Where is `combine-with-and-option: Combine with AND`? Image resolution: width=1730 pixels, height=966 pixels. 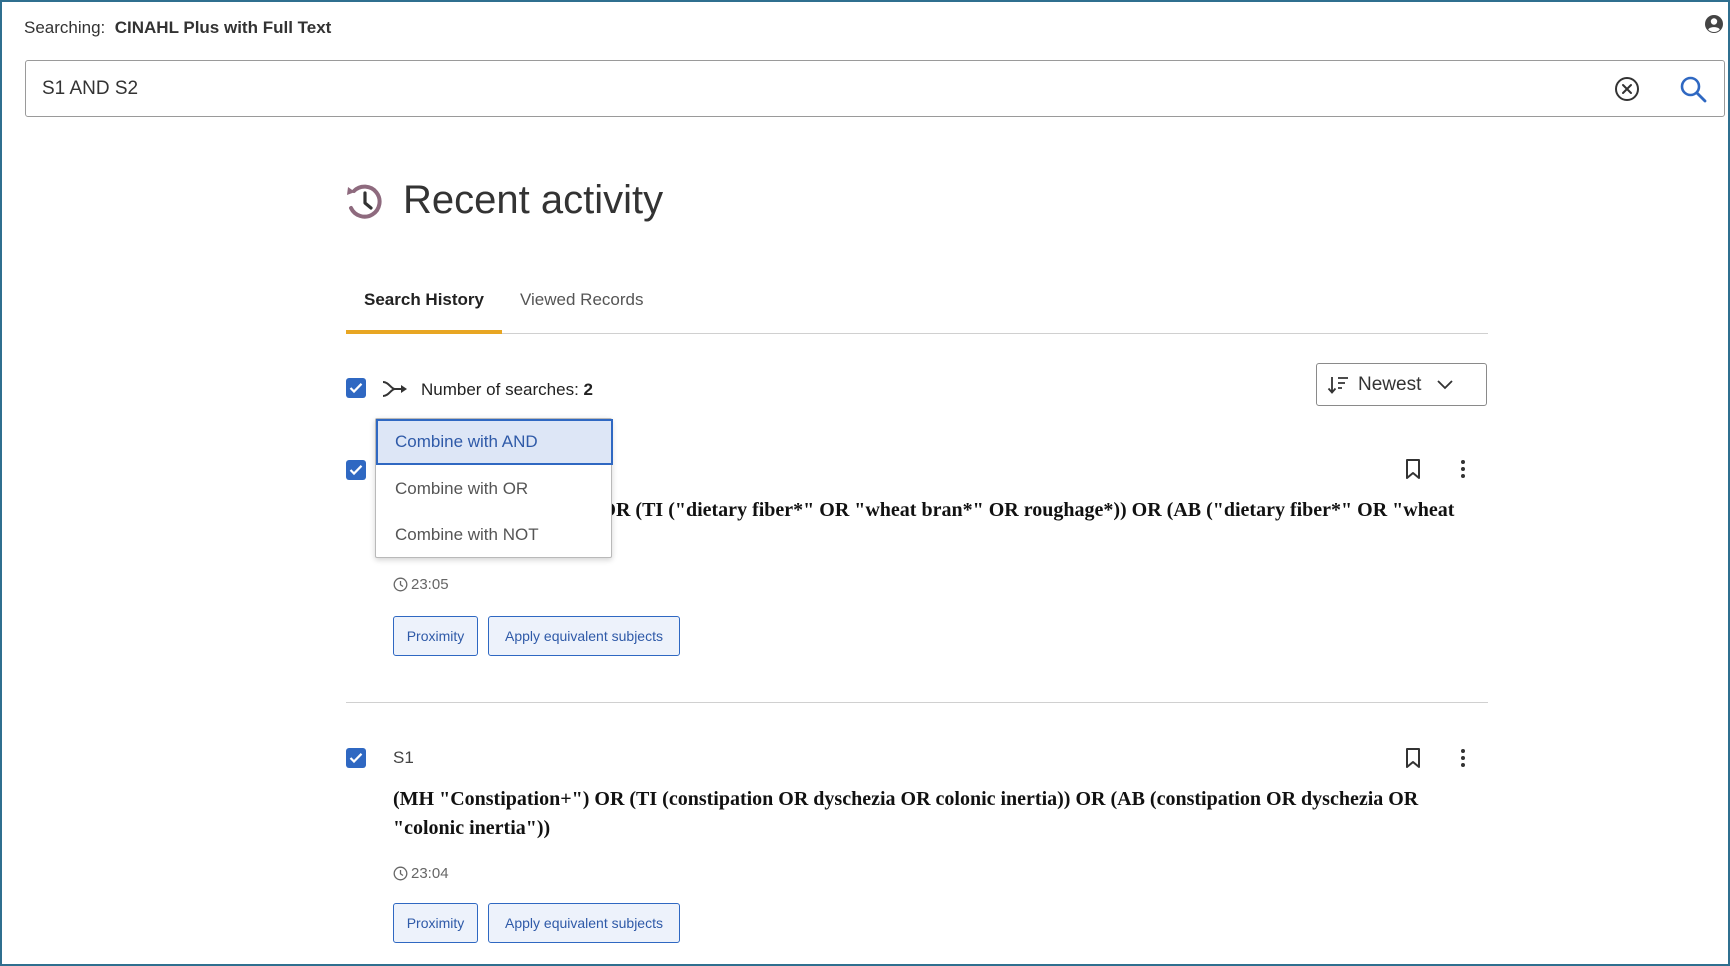 combine-with-and-option: Combine with AND is located at coordinates (494, 442).